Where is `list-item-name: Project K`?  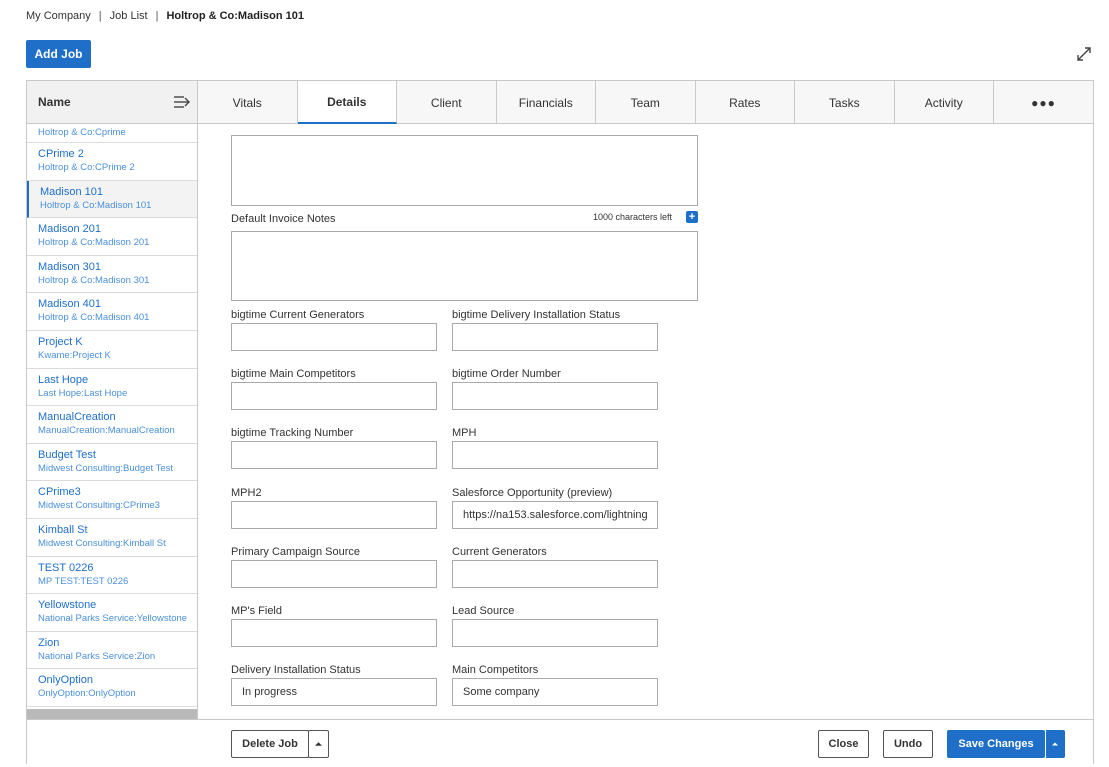 list-item-name: Project K is located at coordinates (60, 341).